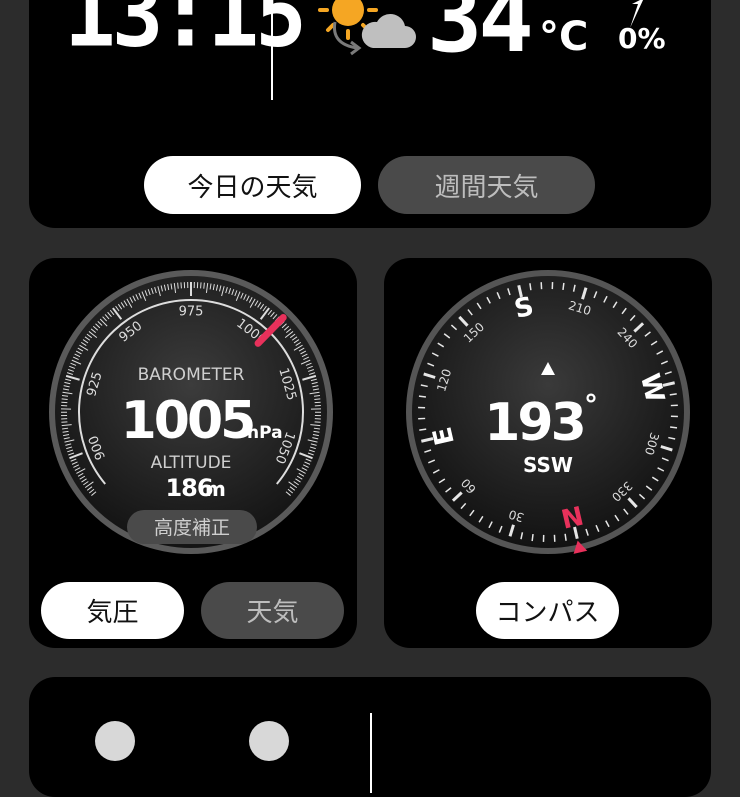  I want to click on temperature-value: 34, so click(478, 33).